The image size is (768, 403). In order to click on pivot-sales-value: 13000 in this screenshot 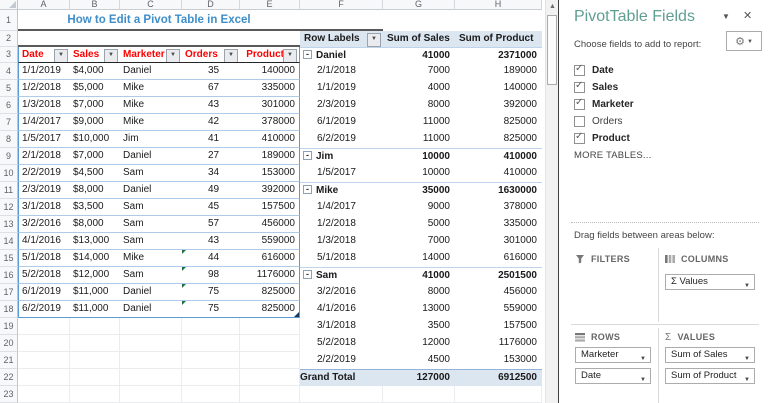, I will do `click(419, 309)`.